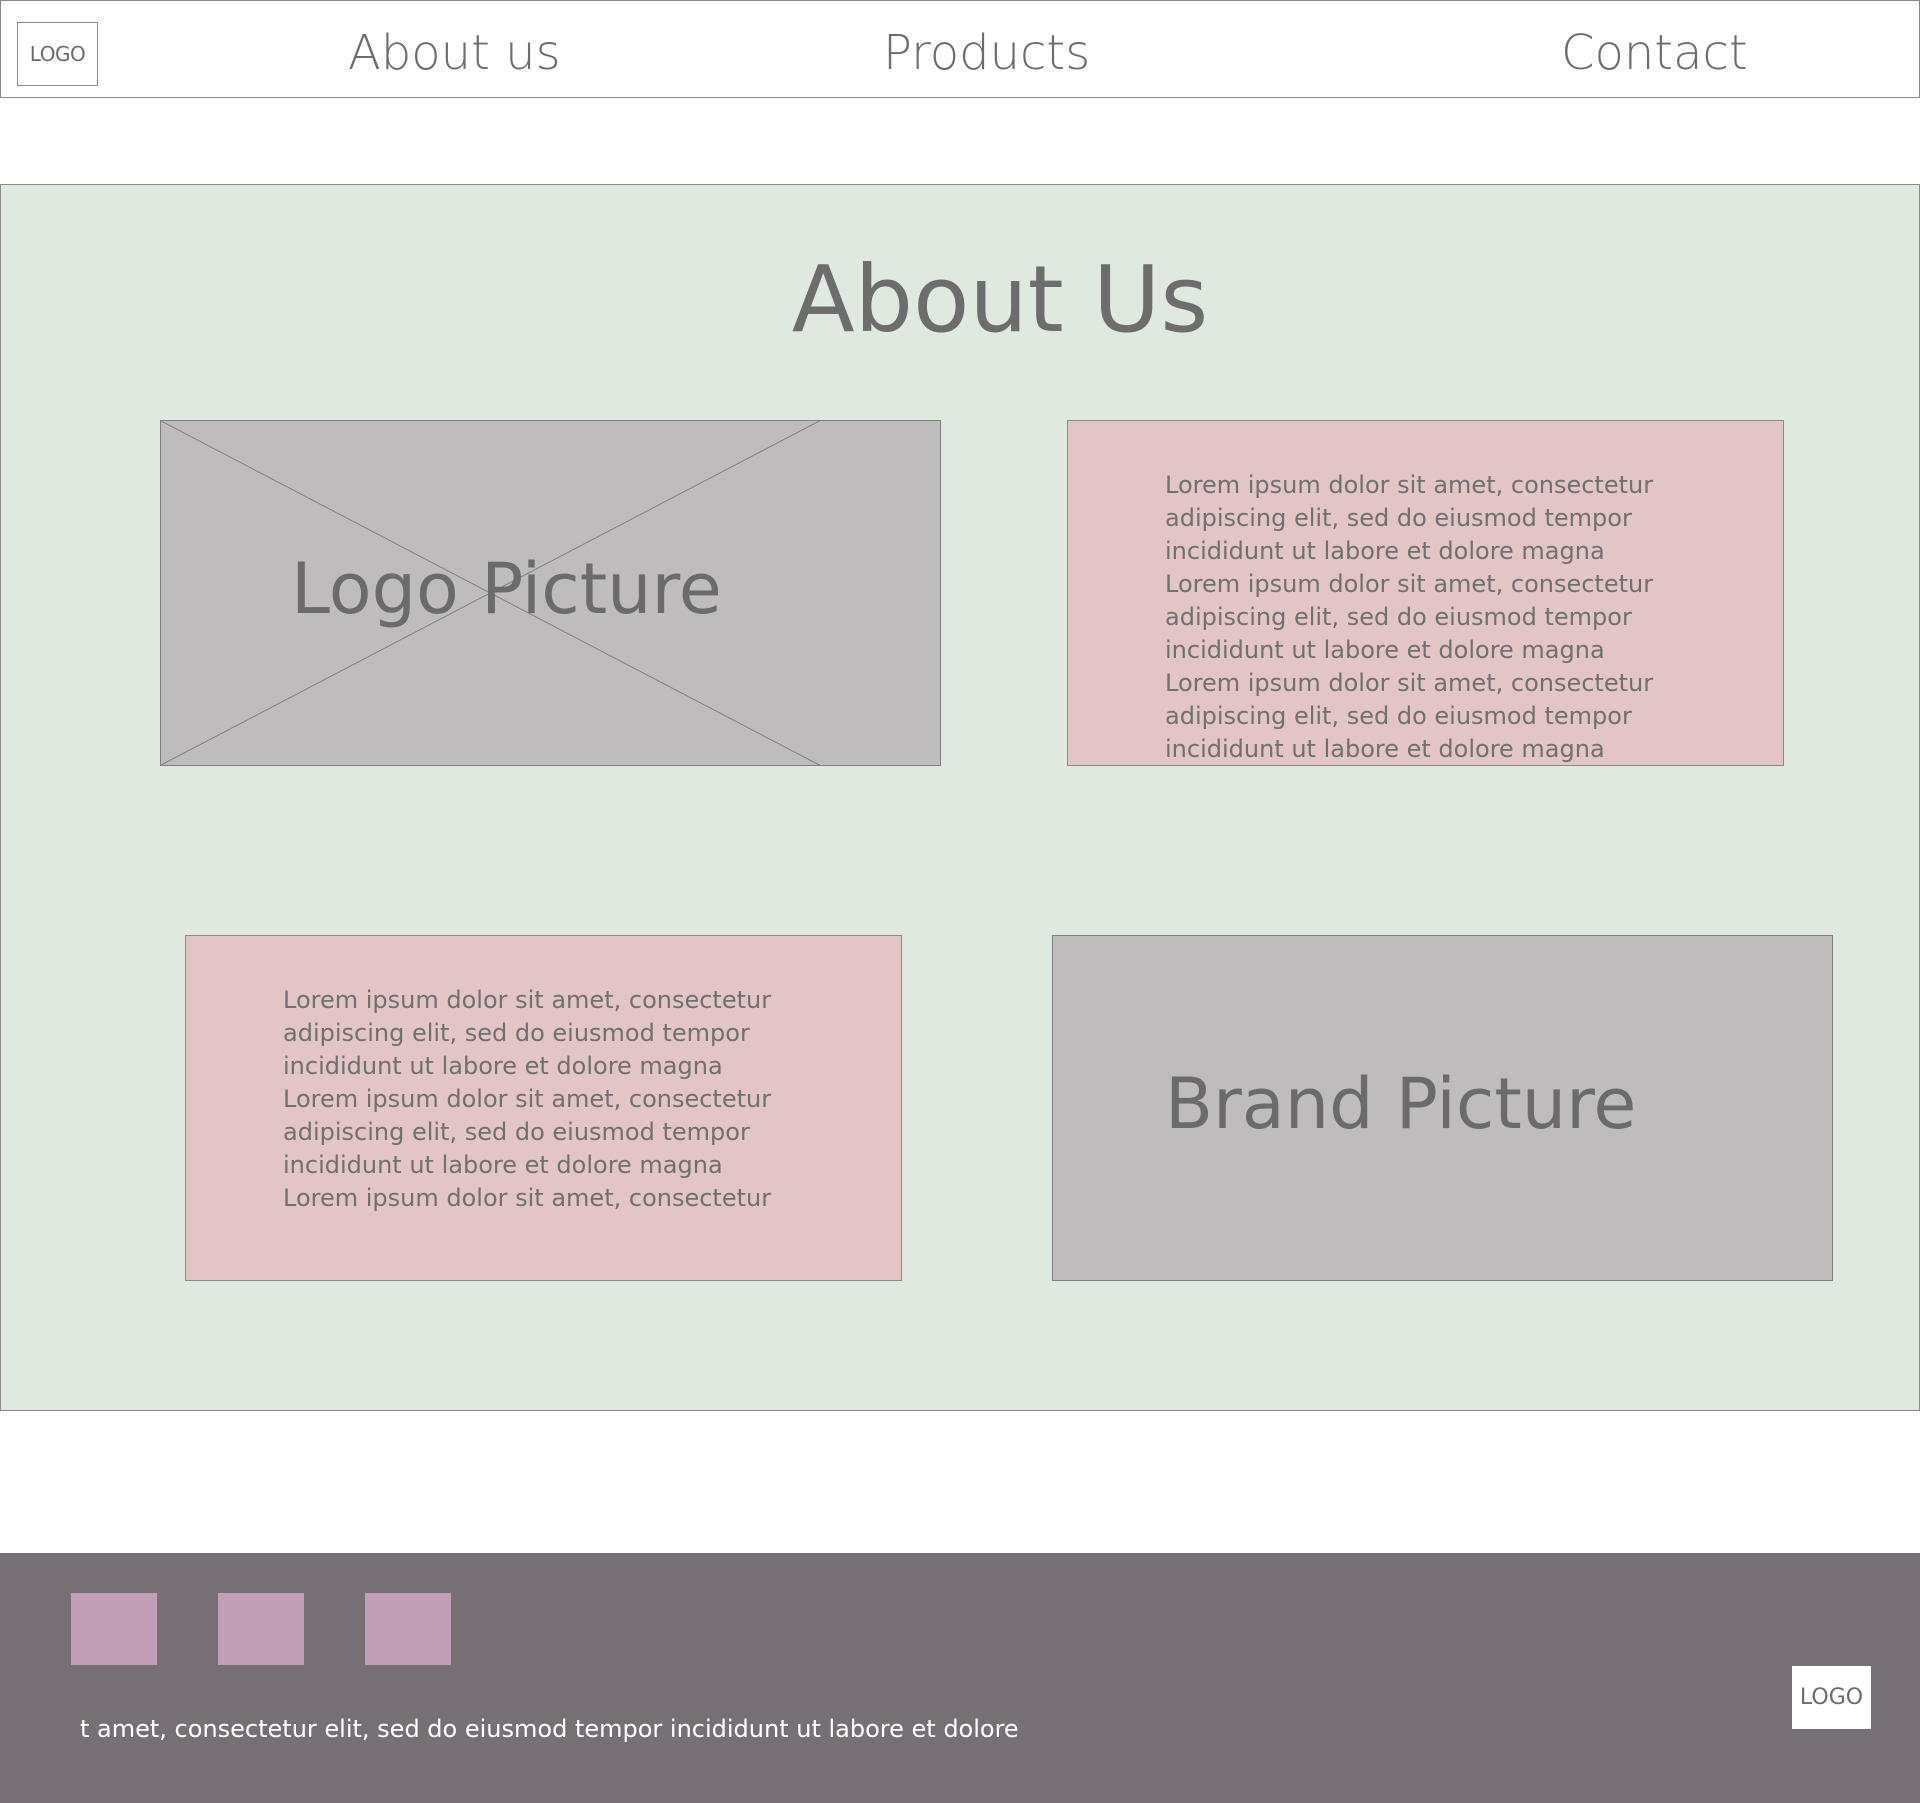  What do you see at coordinates (57, 54) in the screenshot?
I see `header-logo: LOGO` at bounding box center [57, 54].